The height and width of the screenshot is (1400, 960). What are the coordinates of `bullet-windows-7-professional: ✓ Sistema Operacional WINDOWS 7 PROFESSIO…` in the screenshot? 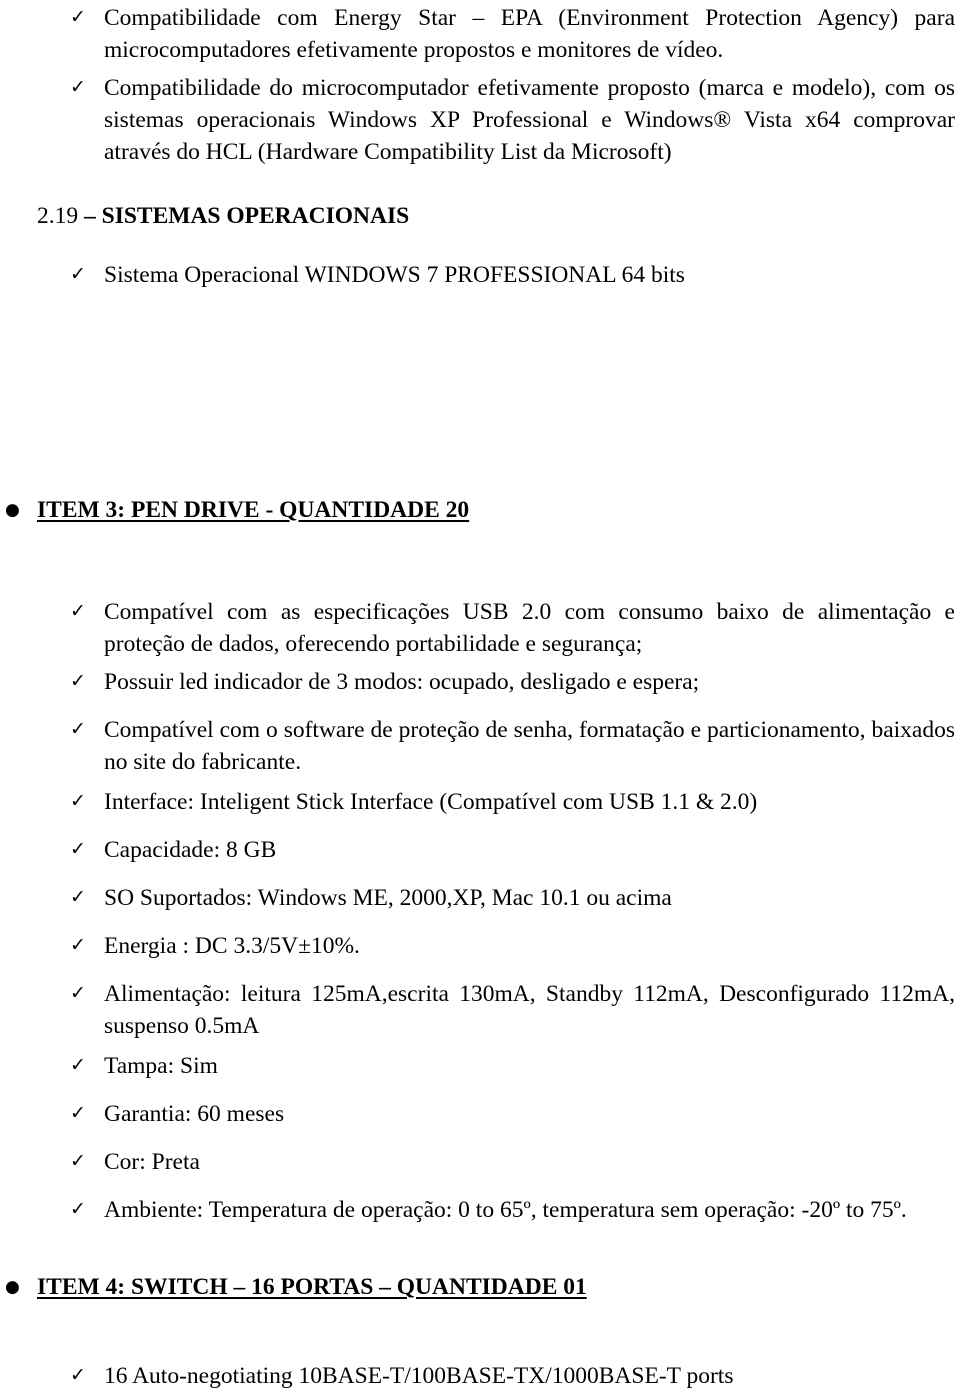 It's located at (512, 275).